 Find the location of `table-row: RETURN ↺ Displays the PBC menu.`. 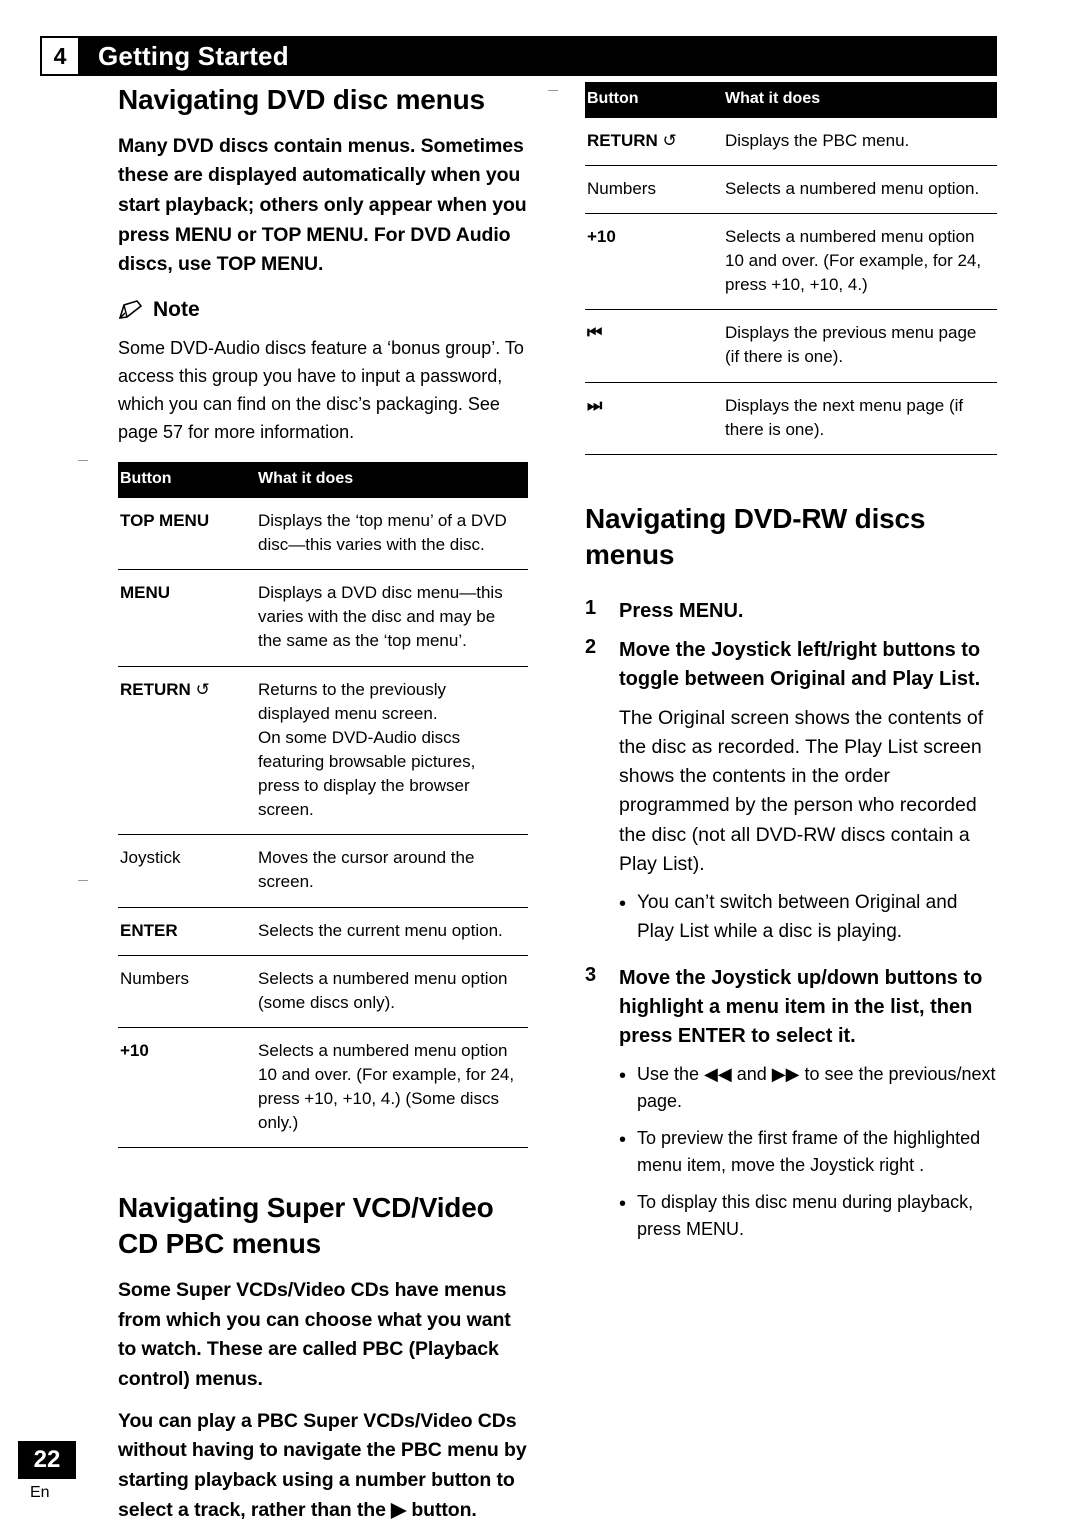

table-row: RETURN ↺ Displays the PBC menu. is located at coordinates (791, 141).